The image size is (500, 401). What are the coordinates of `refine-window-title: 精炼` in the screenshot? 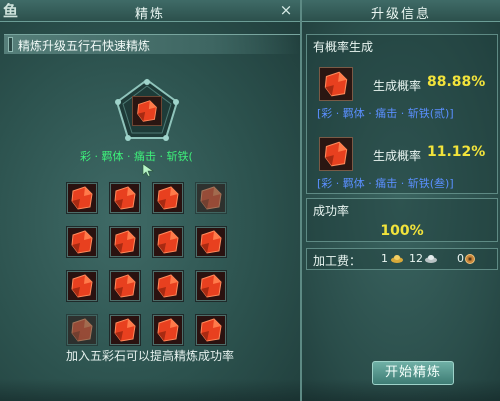 It's located at (149, 14).